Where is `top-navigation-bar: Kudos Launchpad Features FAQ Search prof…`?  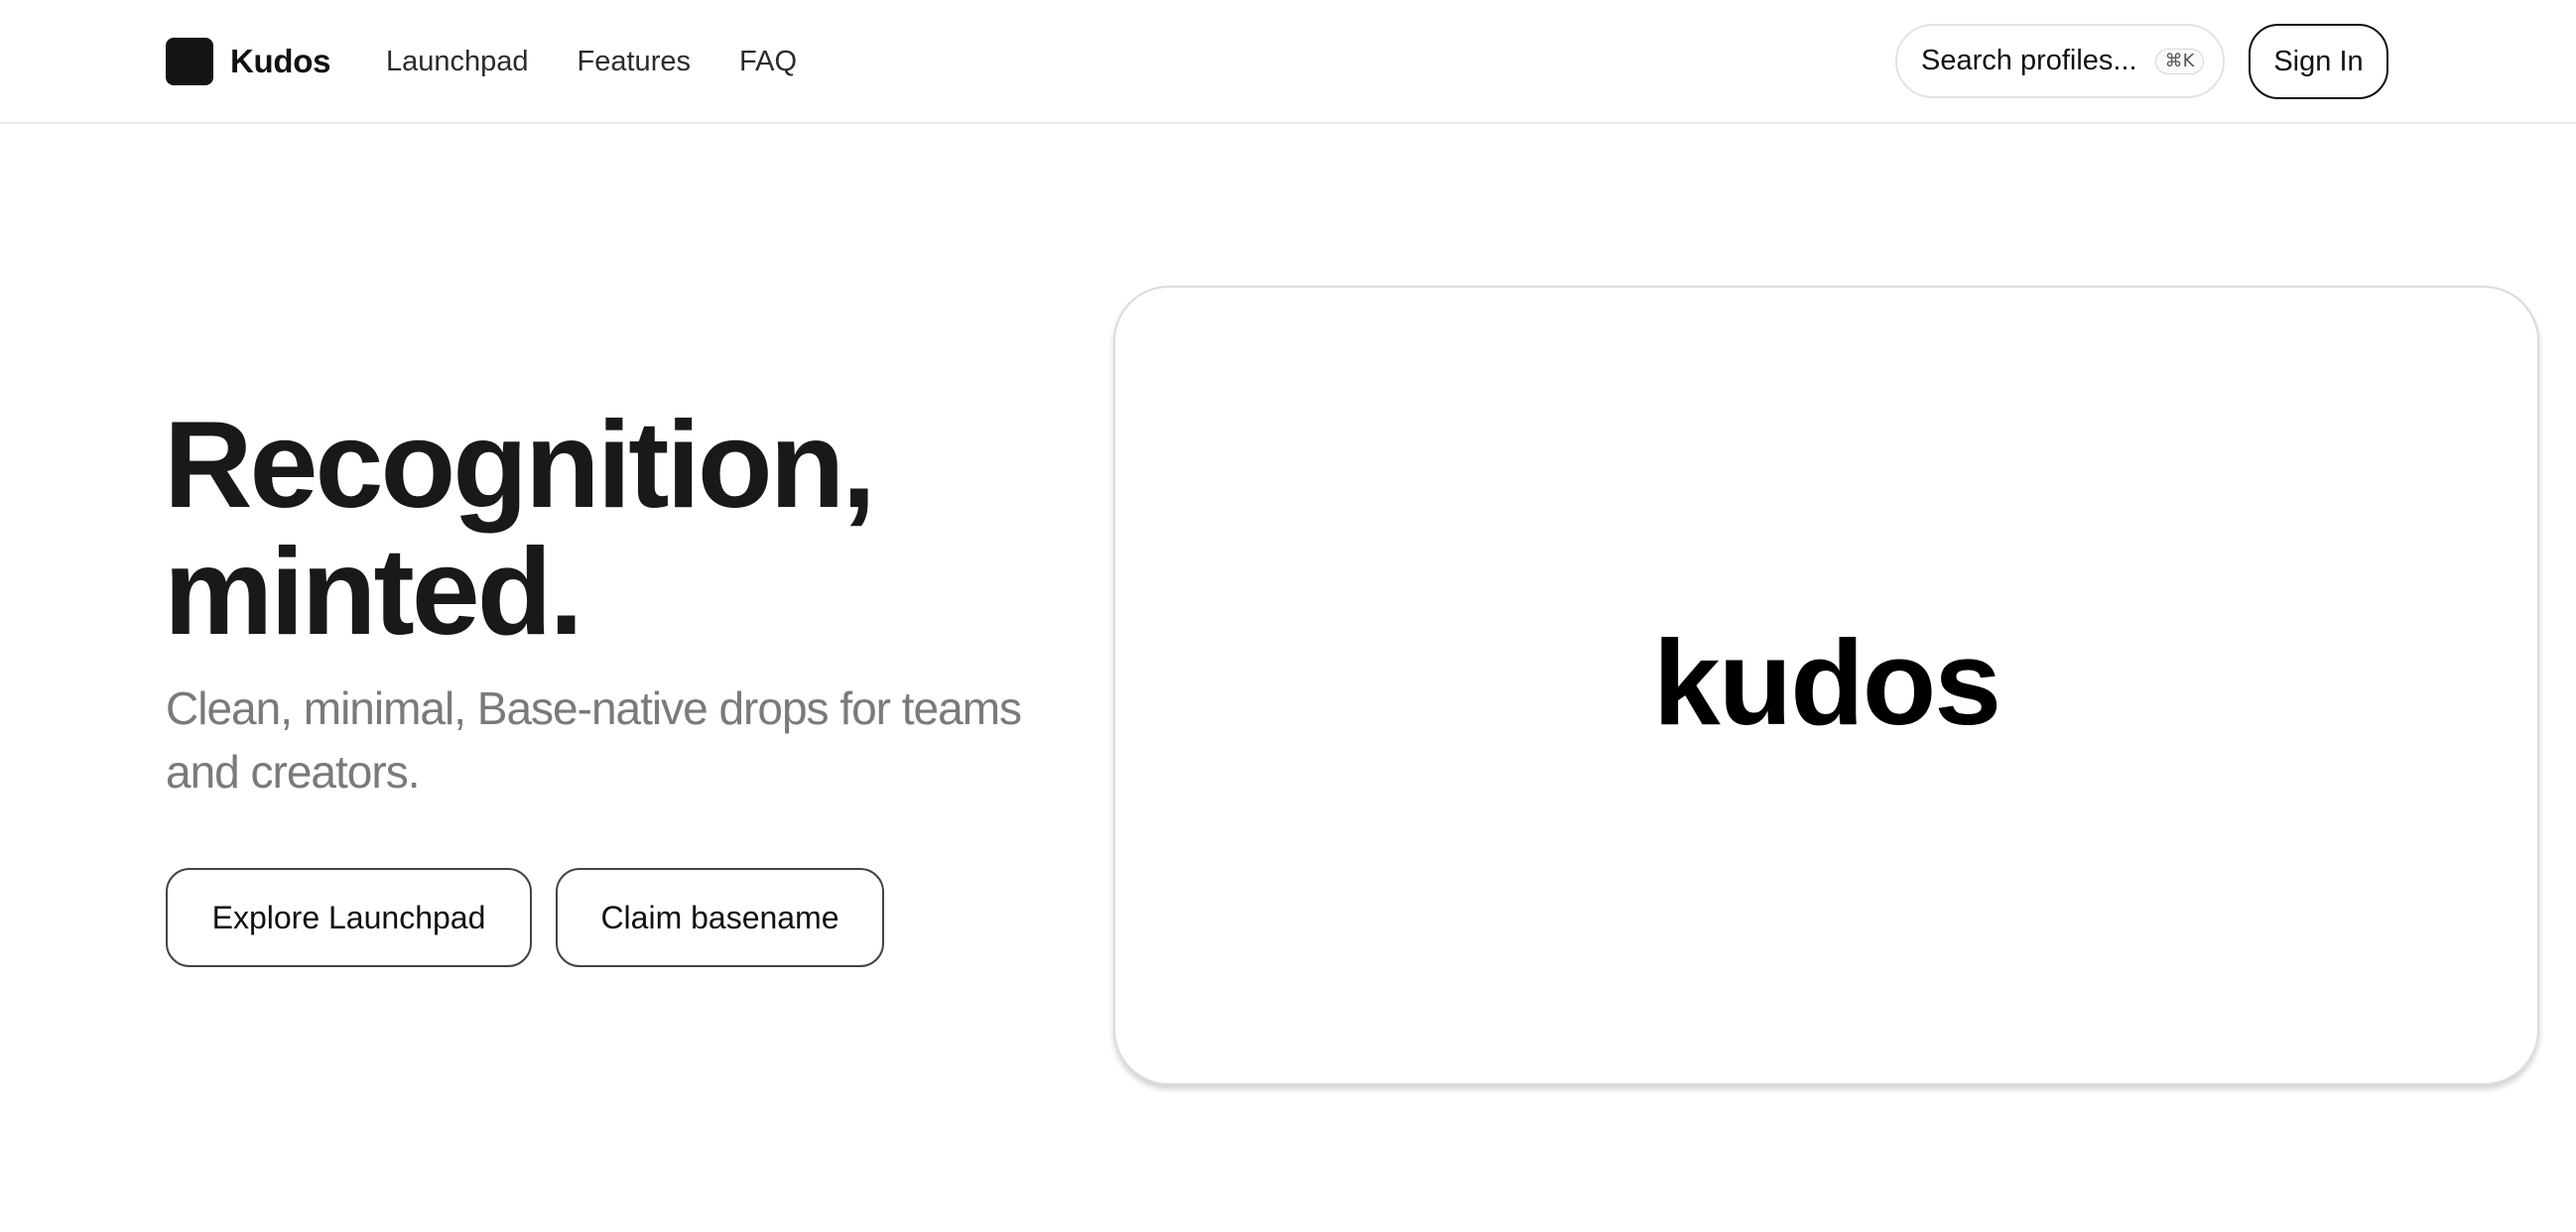
top-navigation-bar: Kudos Launchpad Features FAQ Search prof… is located at coordinates (1288, 62).